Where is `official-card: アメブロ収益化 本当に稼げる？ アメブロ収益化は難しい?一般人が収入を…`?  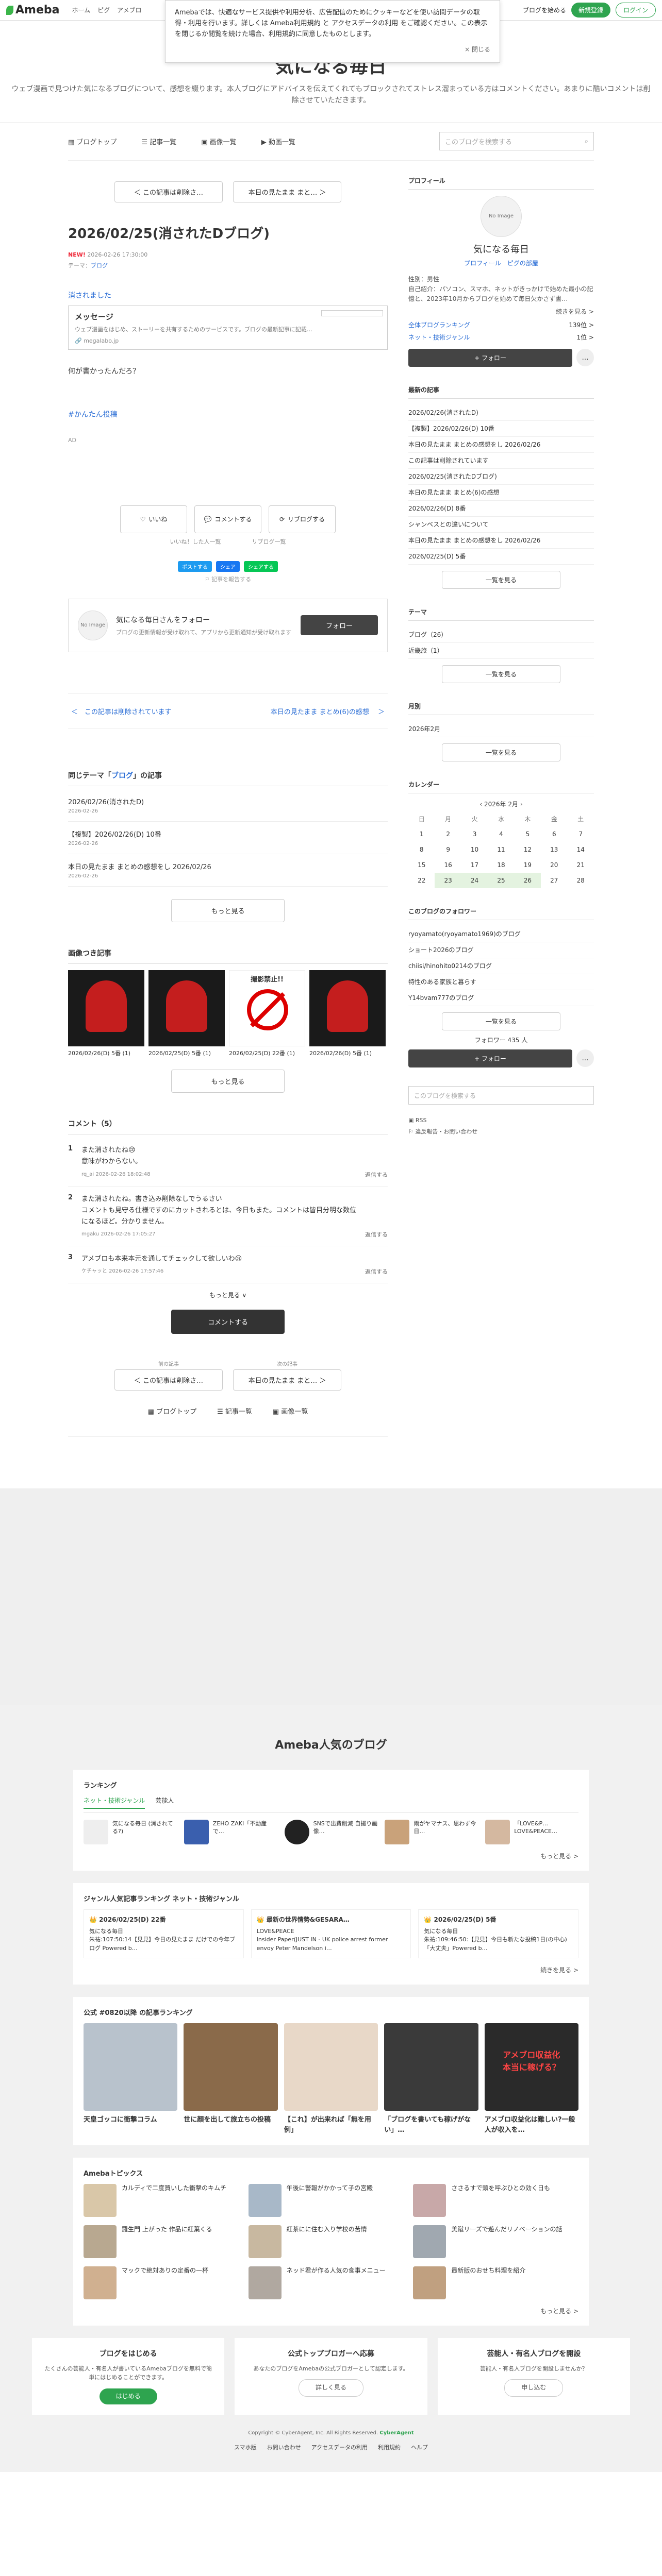 official-card: アメブロ収益化 本当に稼げる？ アメブロ収益化は難しい?一般人が収入を… is located at coordinates (531, 2079).